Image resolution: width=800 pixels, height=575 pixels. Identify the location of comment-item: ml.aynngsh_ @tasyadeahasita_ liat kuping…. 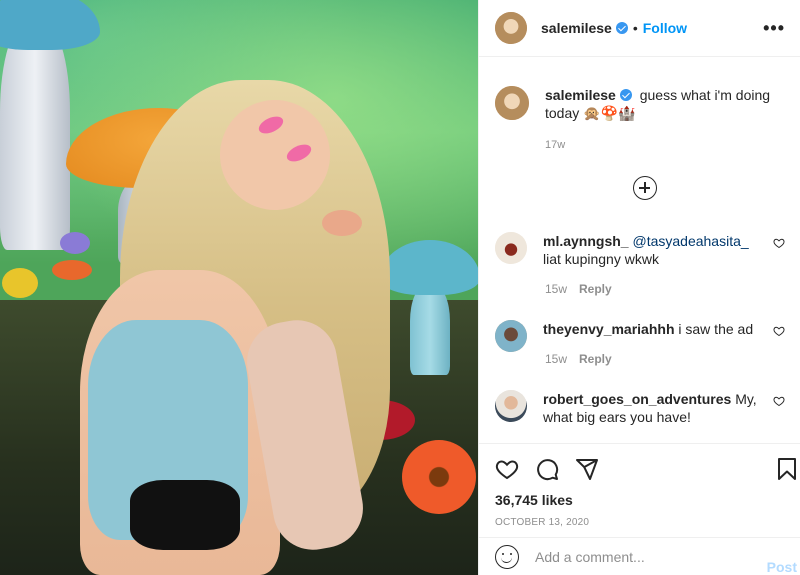
(640, 264).